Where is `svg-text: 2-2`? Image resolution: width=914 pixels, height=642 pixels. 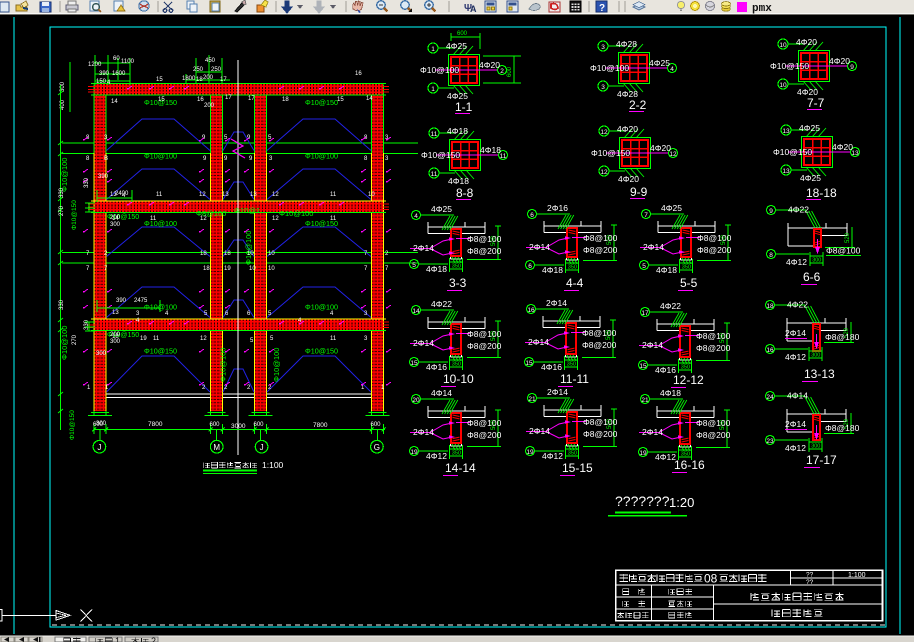 svg-text: 2-2 is located at coordinates (638, 105).